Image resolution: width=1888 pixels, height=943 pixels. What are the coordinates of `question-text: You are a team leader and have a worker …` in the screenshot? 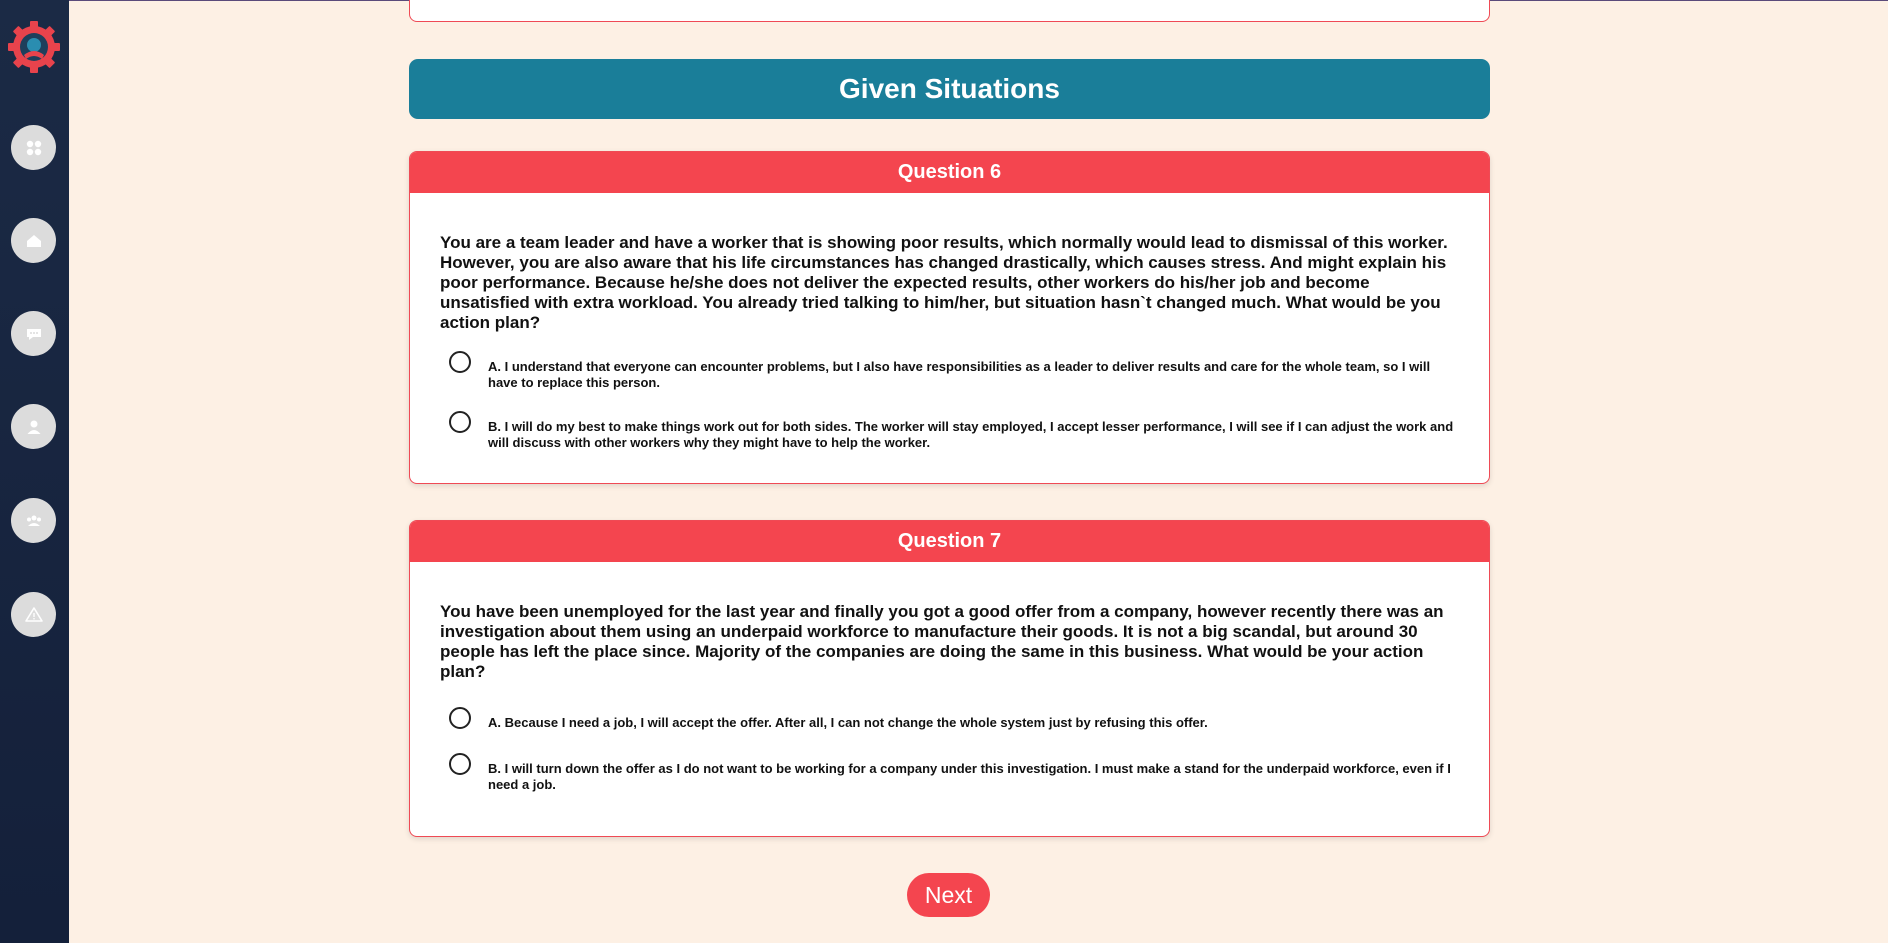 It's located at (944, 282).